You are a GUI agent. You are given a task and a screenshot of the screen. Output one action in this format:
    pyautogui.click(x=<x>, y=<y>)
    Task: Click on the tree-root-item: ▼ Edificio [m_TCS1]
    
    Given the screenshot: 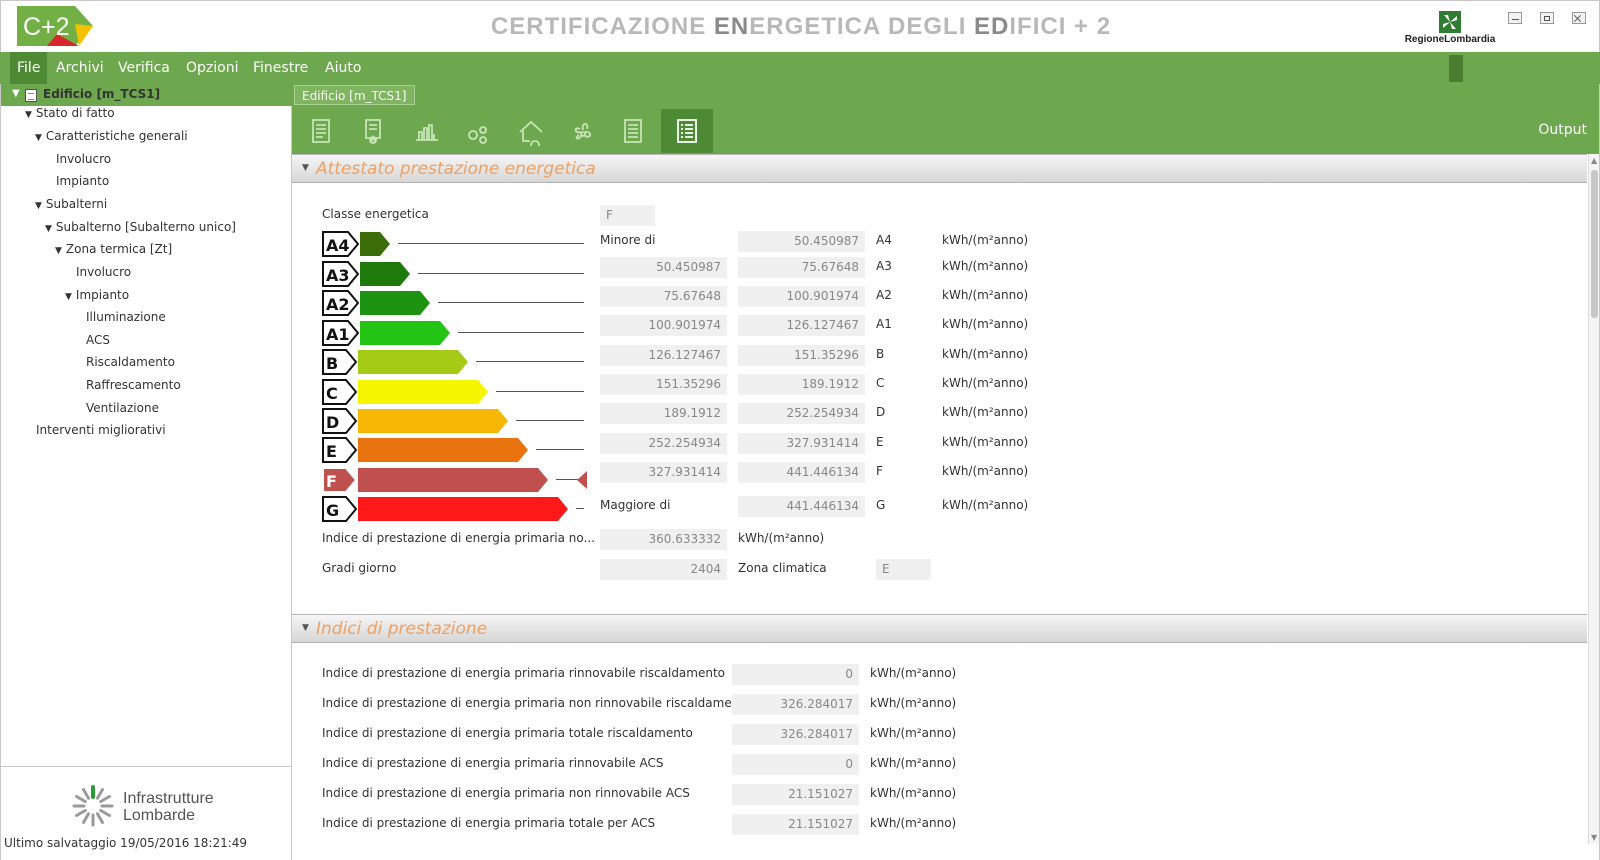 What is the action you would take?
    pyautogui.click(x=146, y=95)
    